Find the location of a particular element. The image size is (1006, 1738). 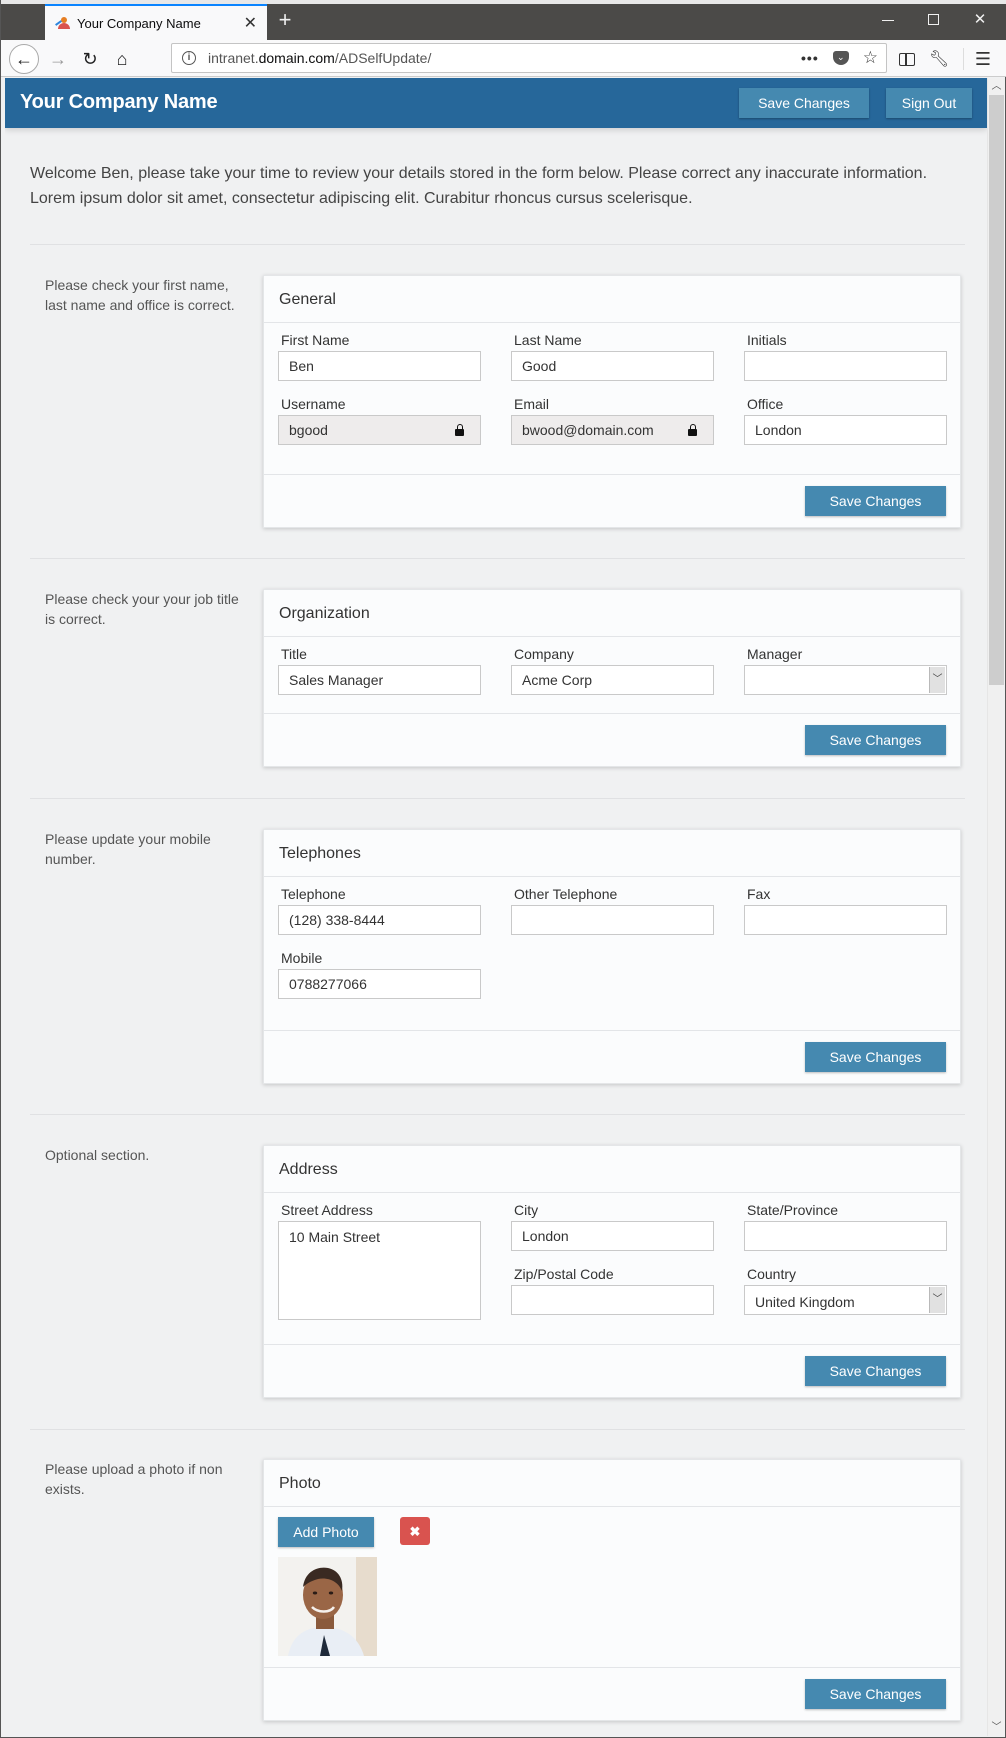

photo-card: Photo Add Photo ✖ Save Changes is located at coordinates (612, 1590).